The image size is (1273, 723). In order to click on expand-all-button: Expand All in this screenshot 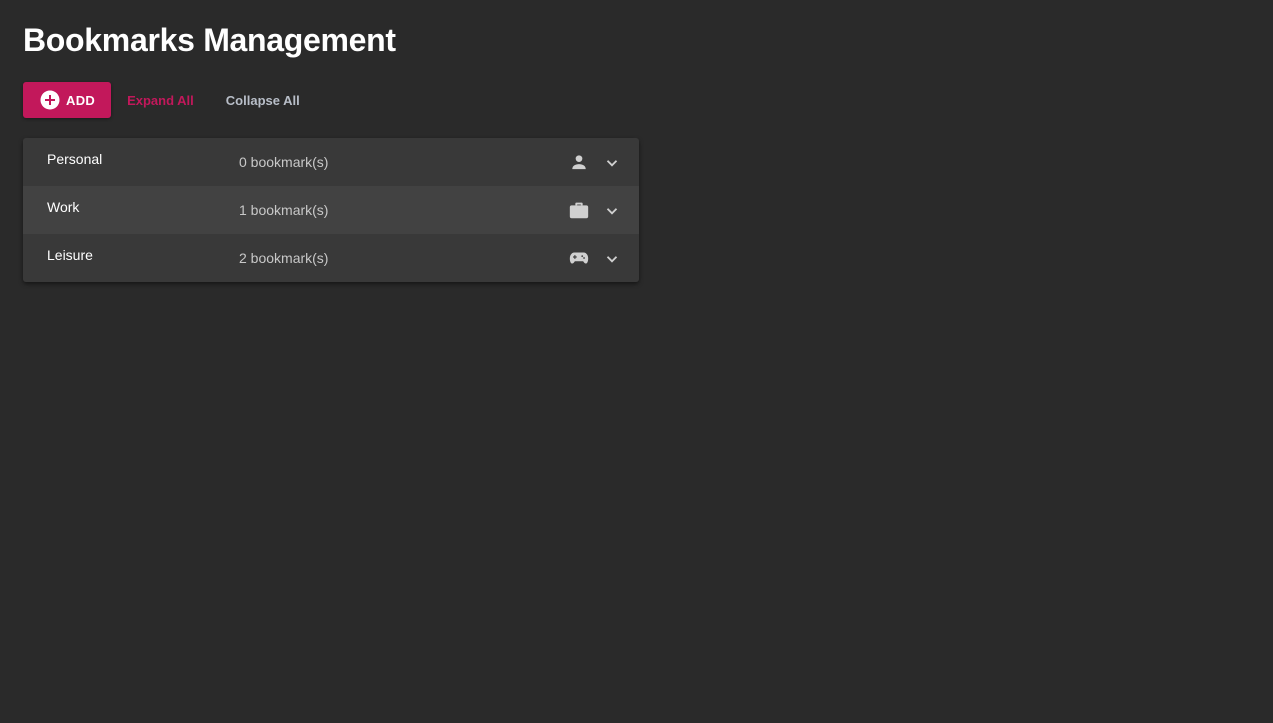, I will do `click(160, 100)`.